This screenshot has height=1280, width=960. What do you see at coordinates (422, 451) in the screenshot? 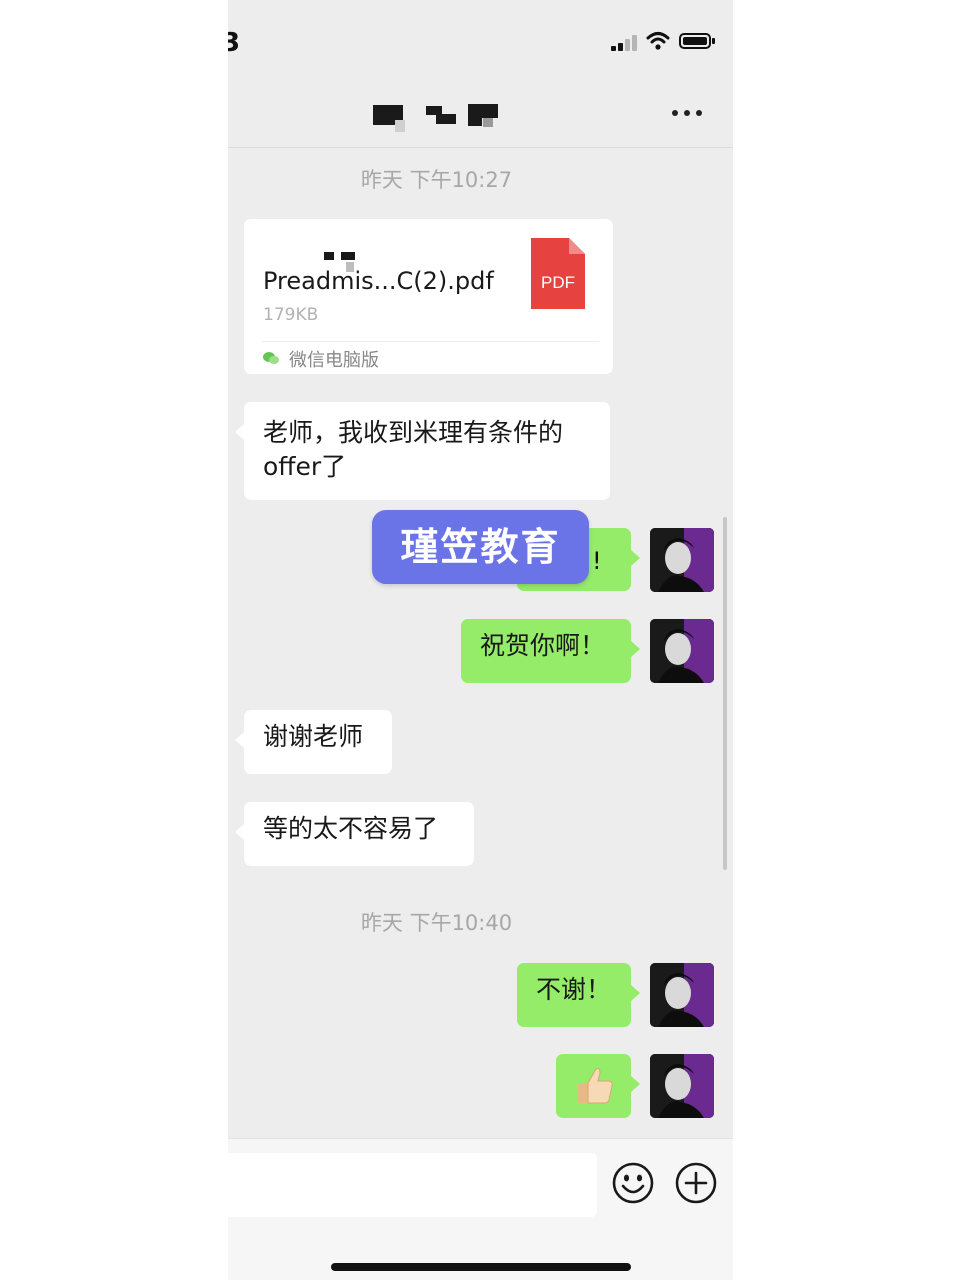
I see `incoming-message: 老师，我收到米理有条件的offer了` at bounding box center [422, 451].